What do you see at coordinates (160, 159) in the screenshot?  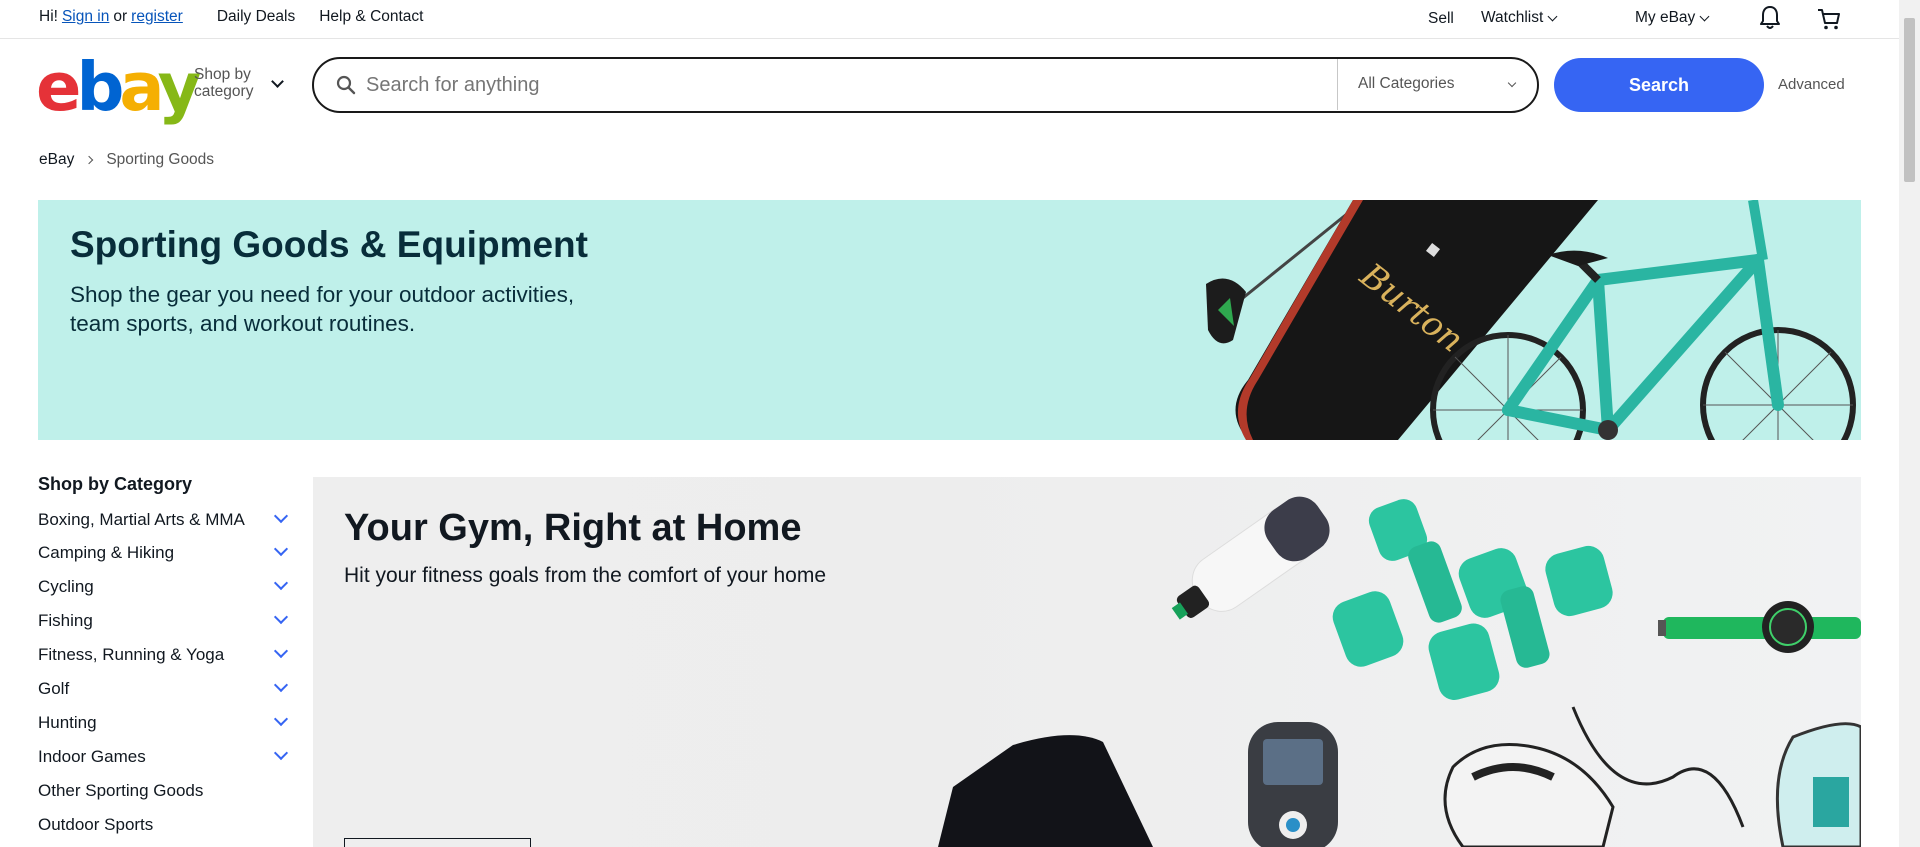 I see `breadcrumb-current: Sporting Goods` at bounding box center [160, 159].